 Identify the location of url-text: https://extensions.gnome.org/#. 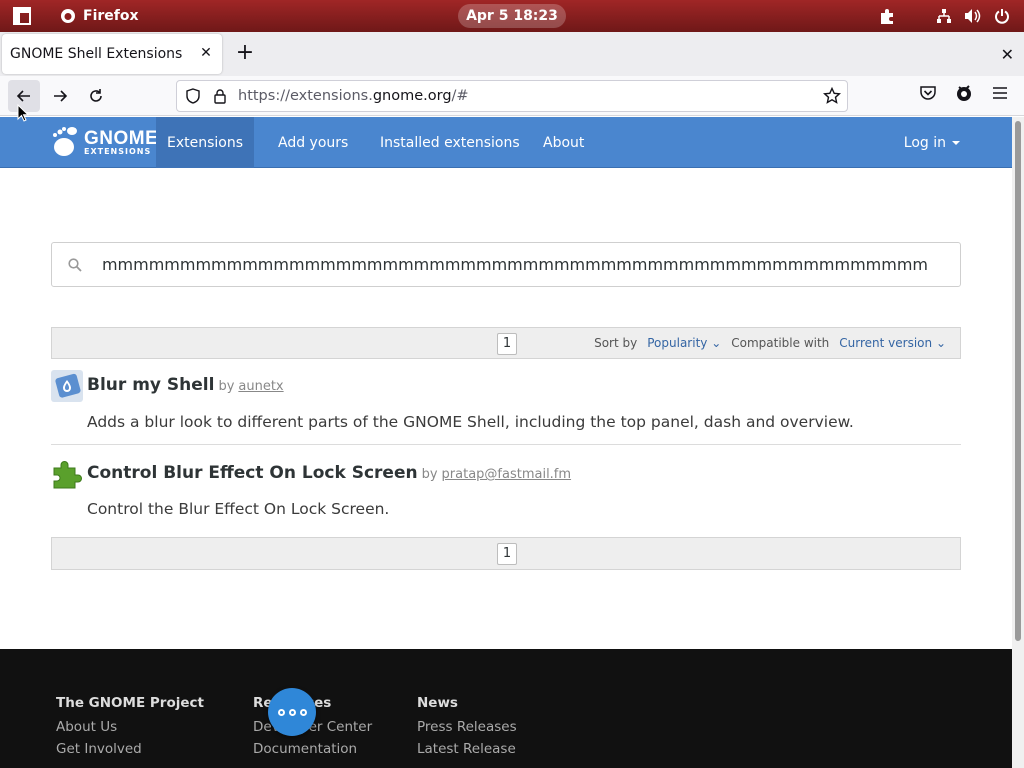
(353, 96).